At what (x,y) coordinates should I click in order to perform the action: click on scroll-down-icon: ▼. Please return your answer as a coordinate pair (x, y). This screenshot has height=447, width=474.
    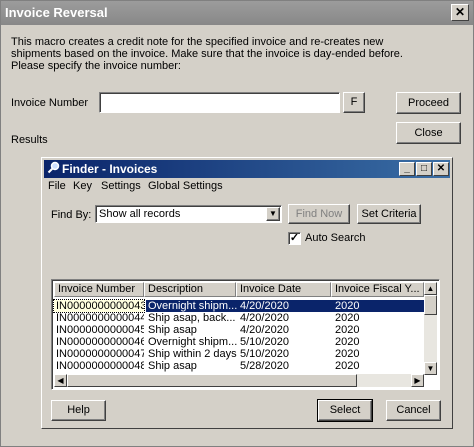
    Looking at the image, I should click on (430, 368).